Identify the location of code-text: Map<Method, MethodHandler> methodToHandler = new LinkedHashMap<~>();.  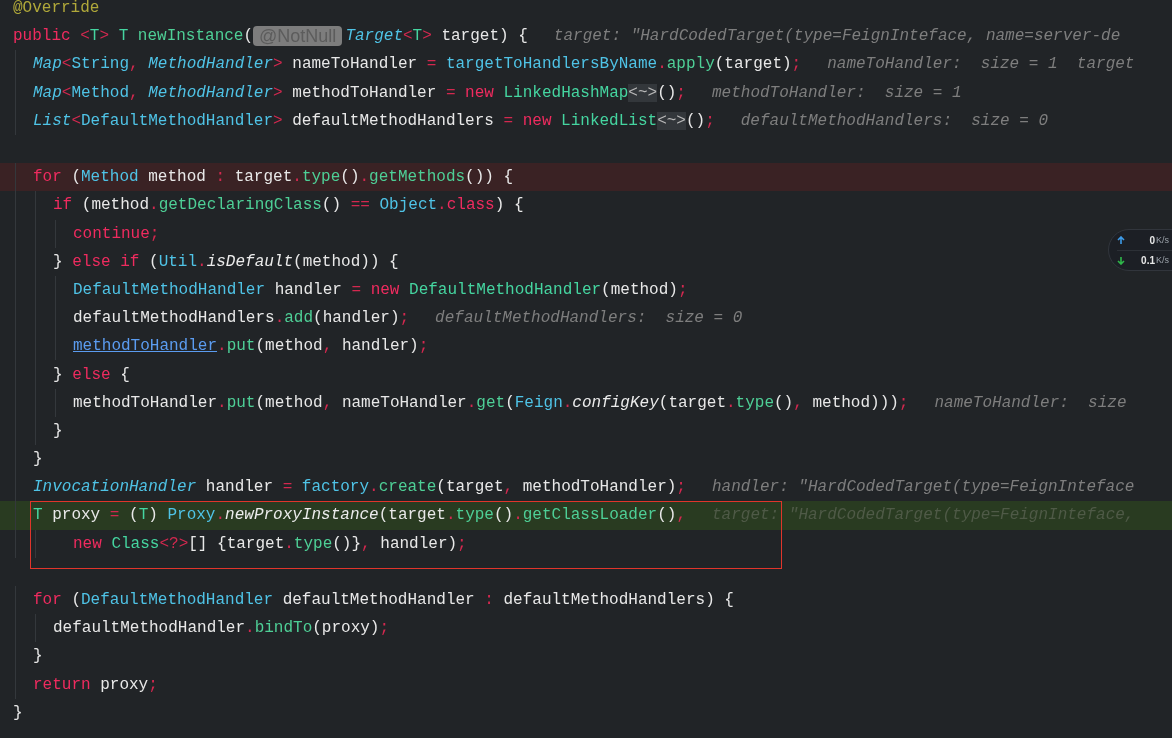
(359, 92).